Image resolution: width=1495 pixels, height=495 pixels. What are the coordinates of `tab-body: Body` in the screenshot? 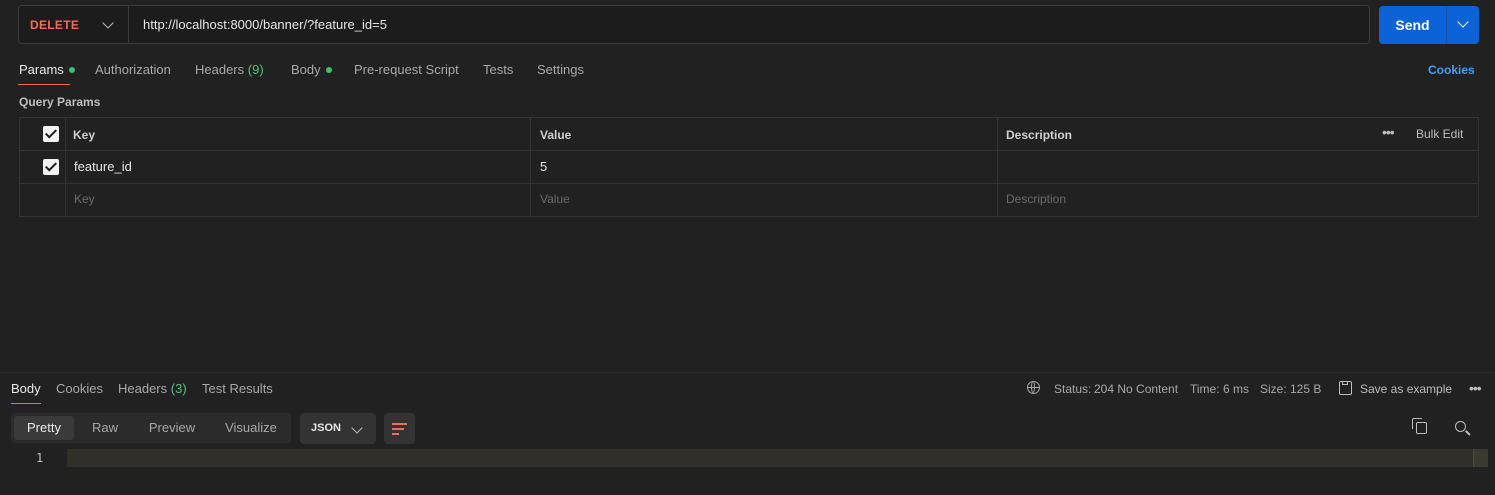 It's located at (311, 70).